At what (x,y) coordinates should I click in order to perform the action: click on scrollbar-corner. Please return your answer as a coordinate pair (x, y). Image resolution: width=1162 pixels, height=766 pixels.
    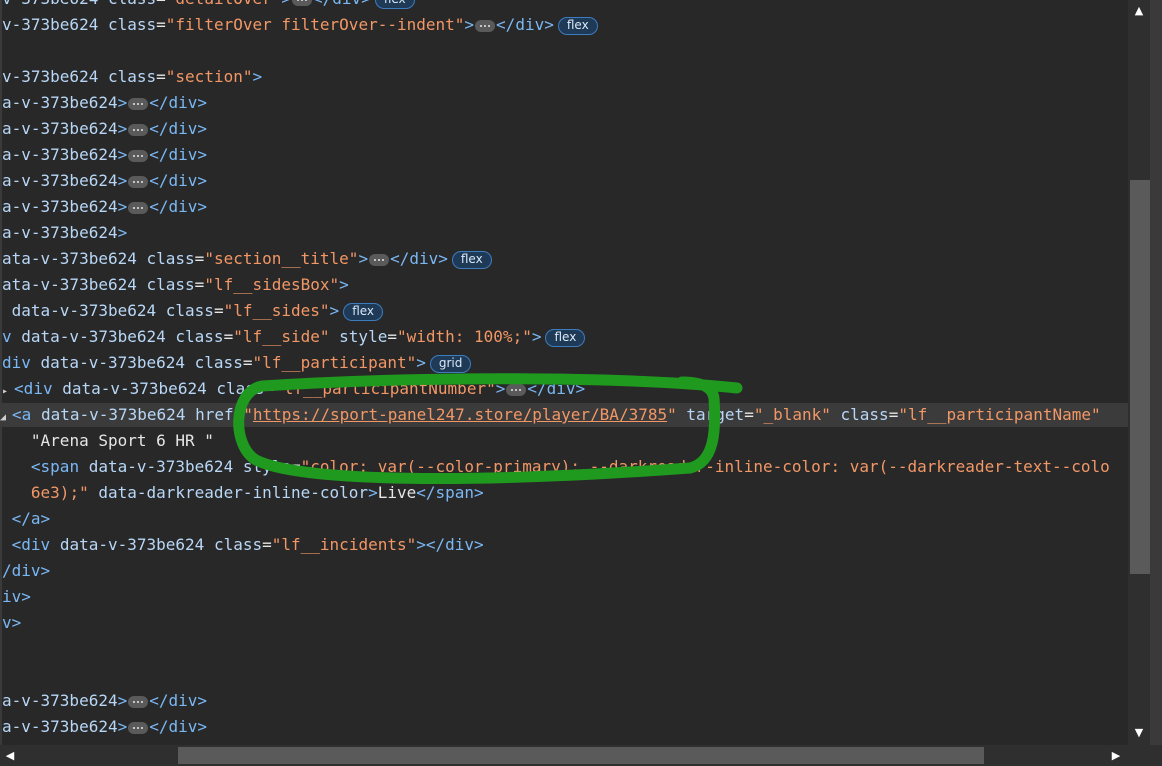
    Looking at the image, I should click on (1145, 755).